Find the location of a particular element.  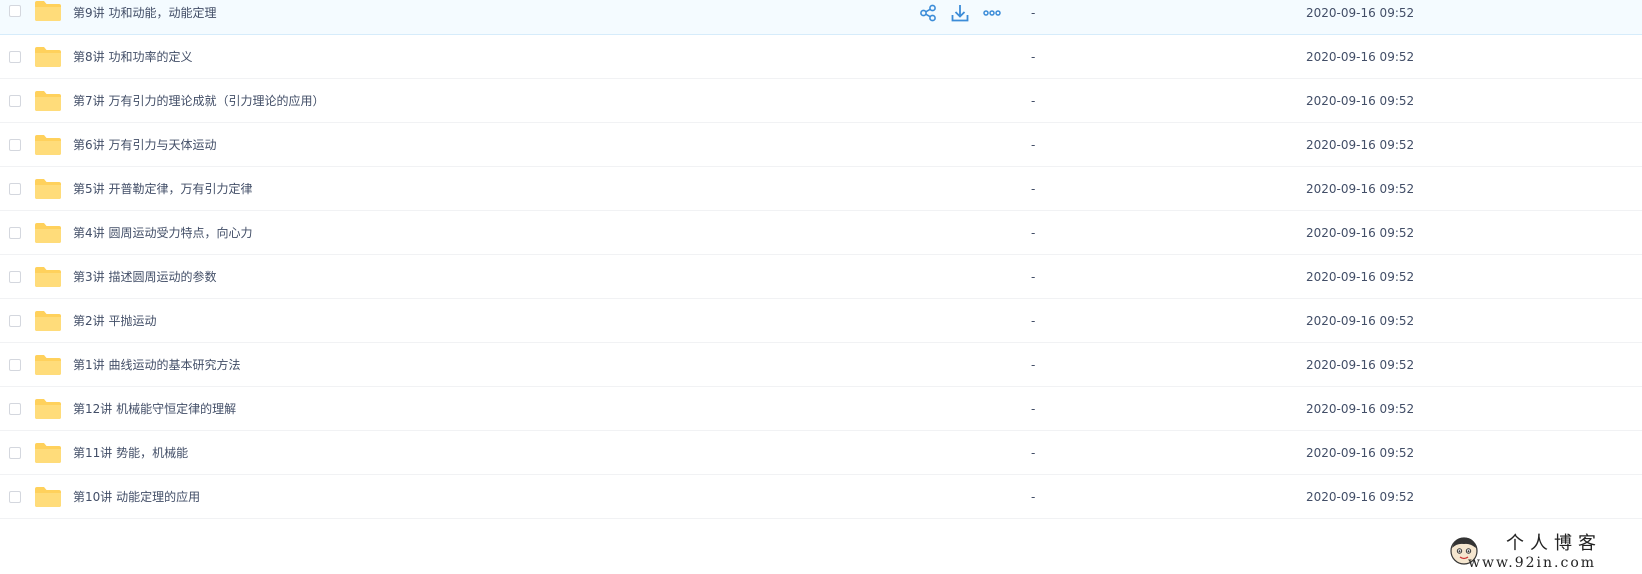

share-icon is located at coordinates (928, 13).